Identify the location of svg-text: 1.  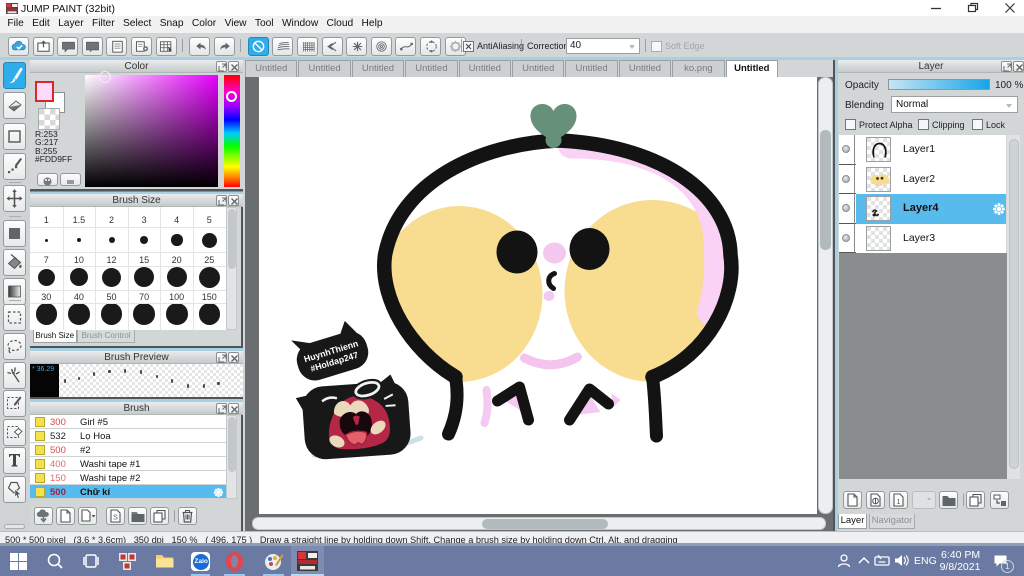
(898, 501).